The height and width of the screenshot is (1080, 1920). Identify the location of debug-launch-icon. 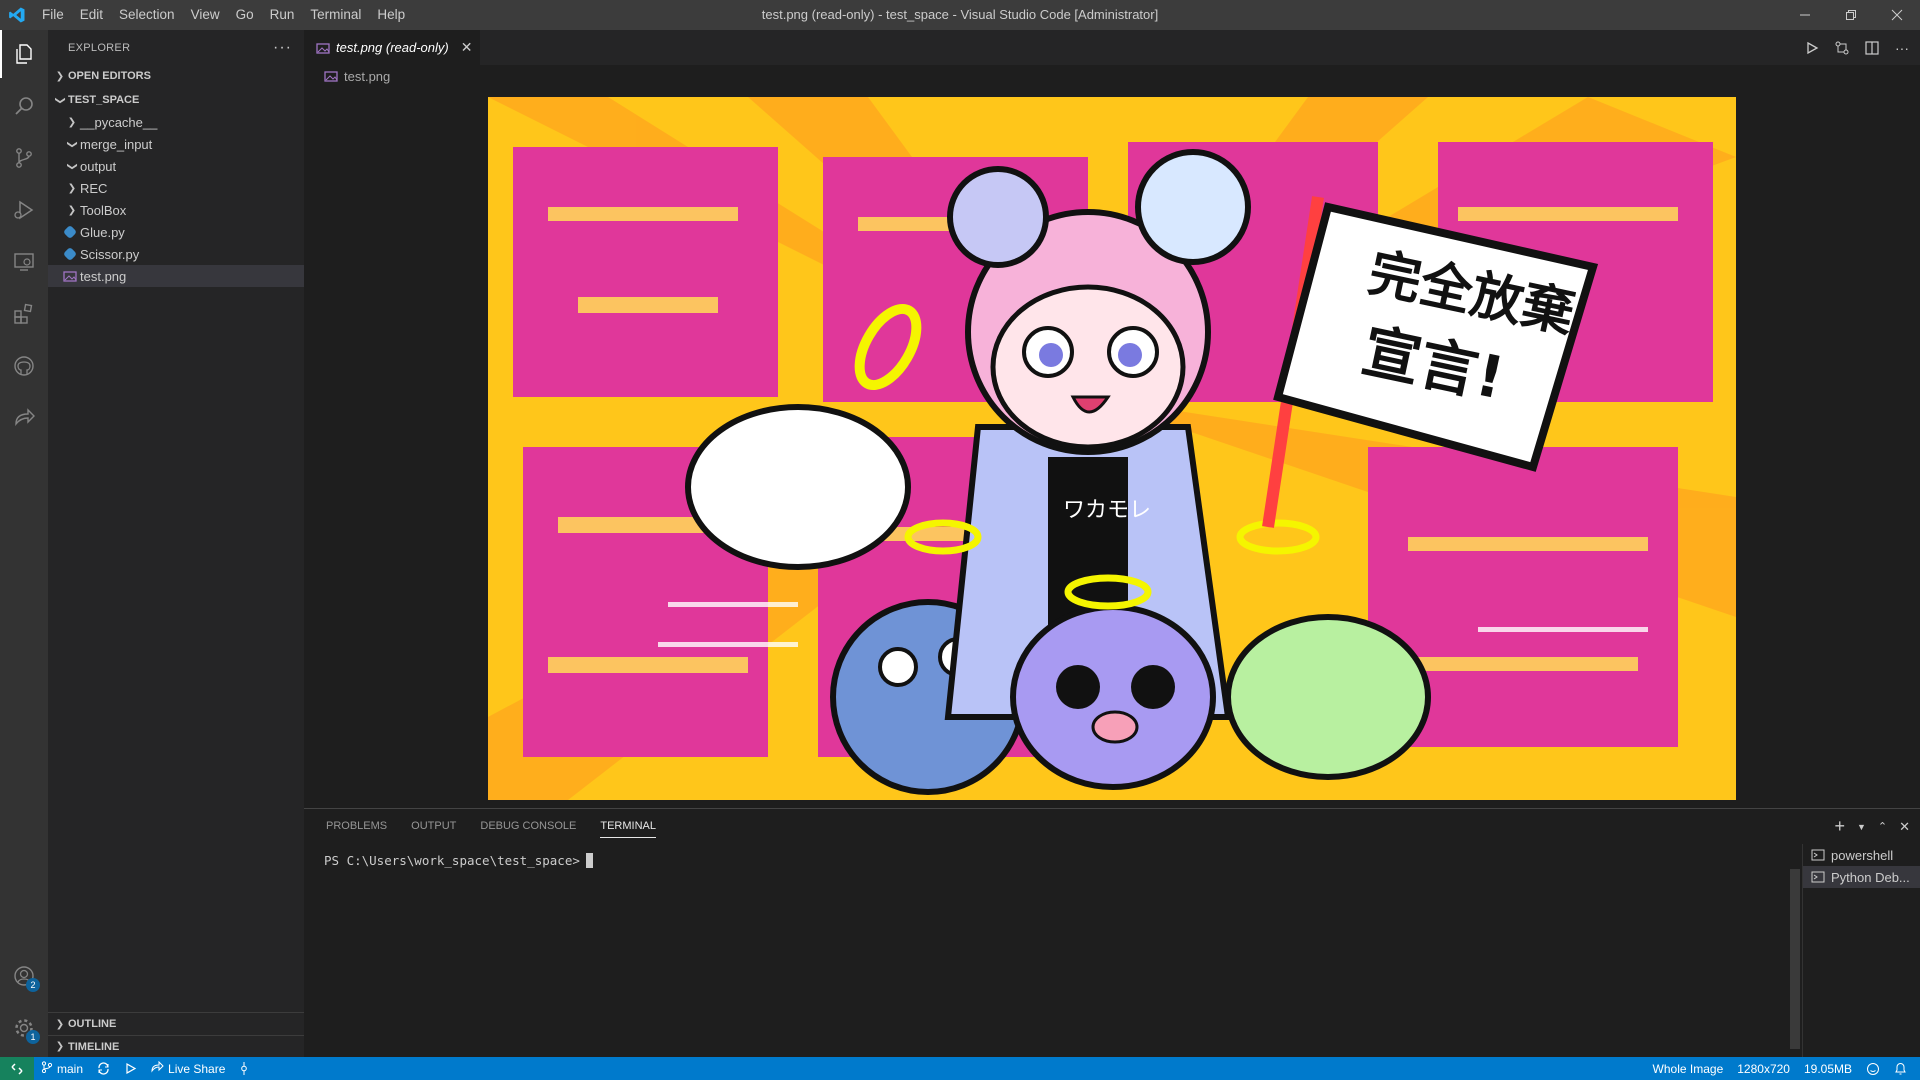
(130, 1068).